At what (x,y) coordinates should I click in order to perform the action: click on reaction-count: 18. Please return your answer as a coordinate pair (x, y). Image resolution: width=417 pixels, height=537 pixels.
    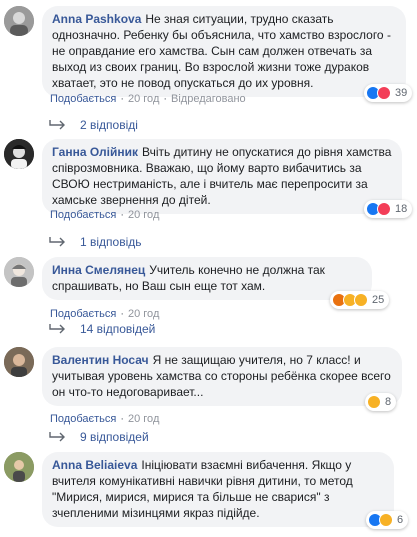
    Looking at the image, I should click on (401, 209).